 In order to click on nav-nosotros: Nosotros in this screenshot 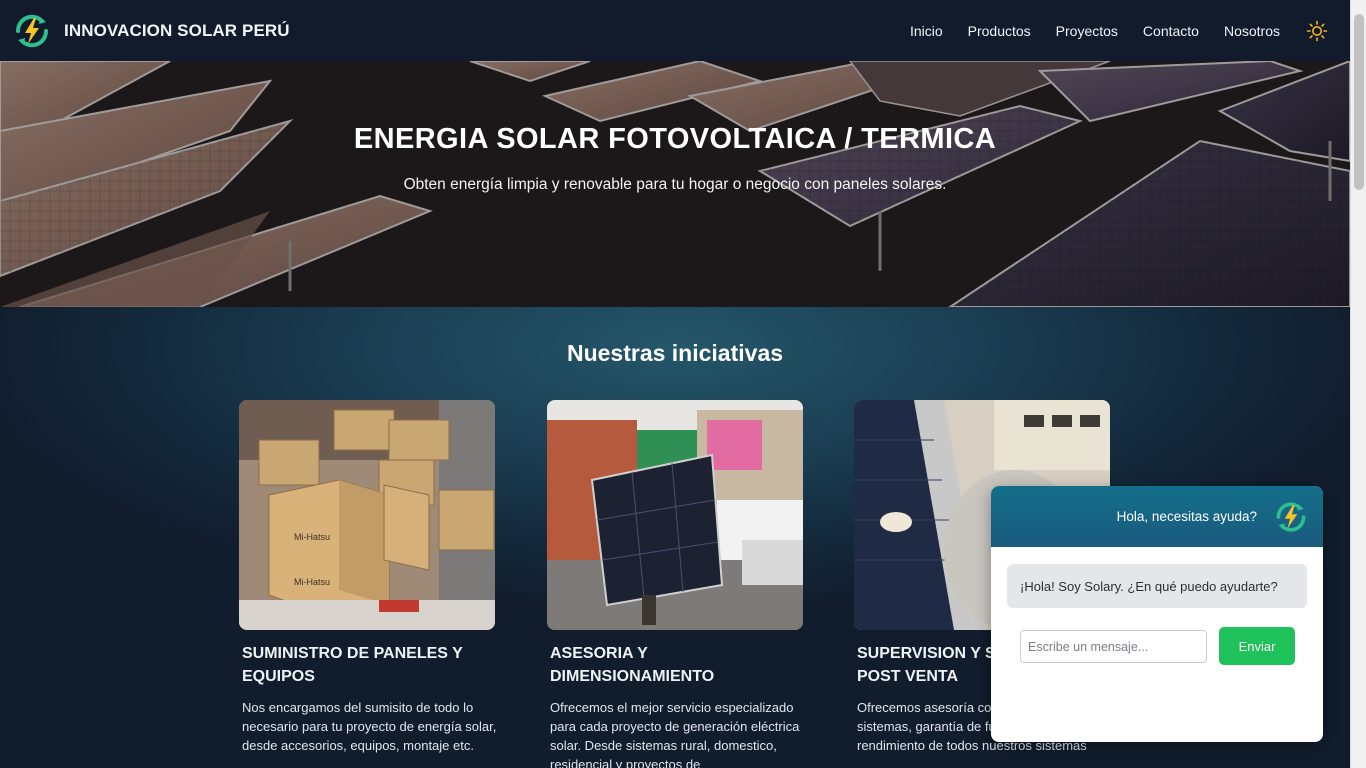, I will do `click(1252, 31)`.